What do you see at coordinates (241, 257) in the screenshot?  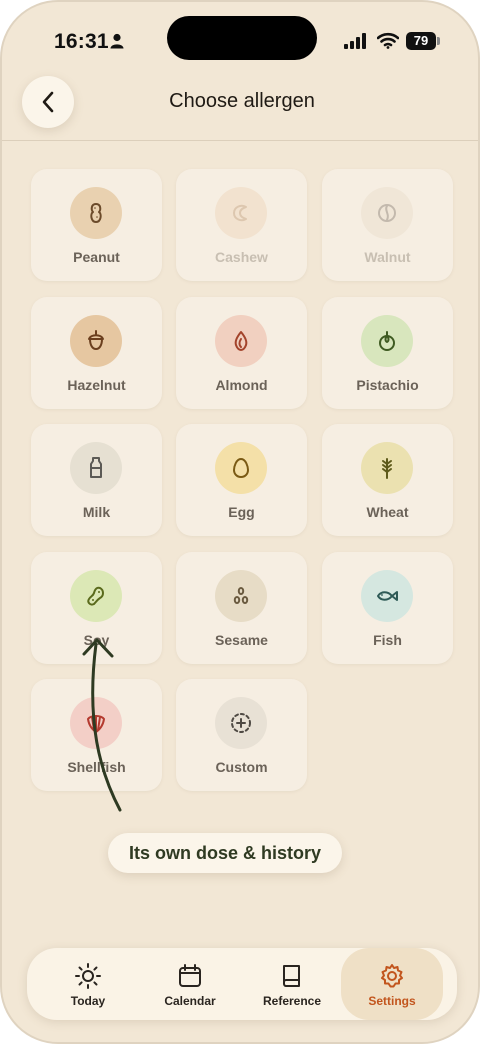 I see `allergen-label: Cashew` at bounding box center [241, 257].